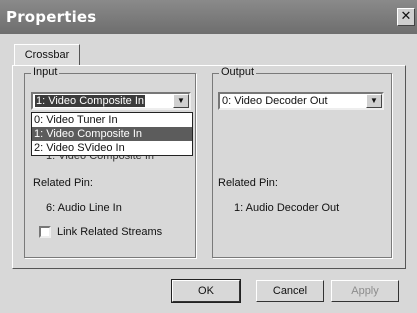  I want to click on output-select: 0: Video Decoder Out ▼, so click(301, 101).